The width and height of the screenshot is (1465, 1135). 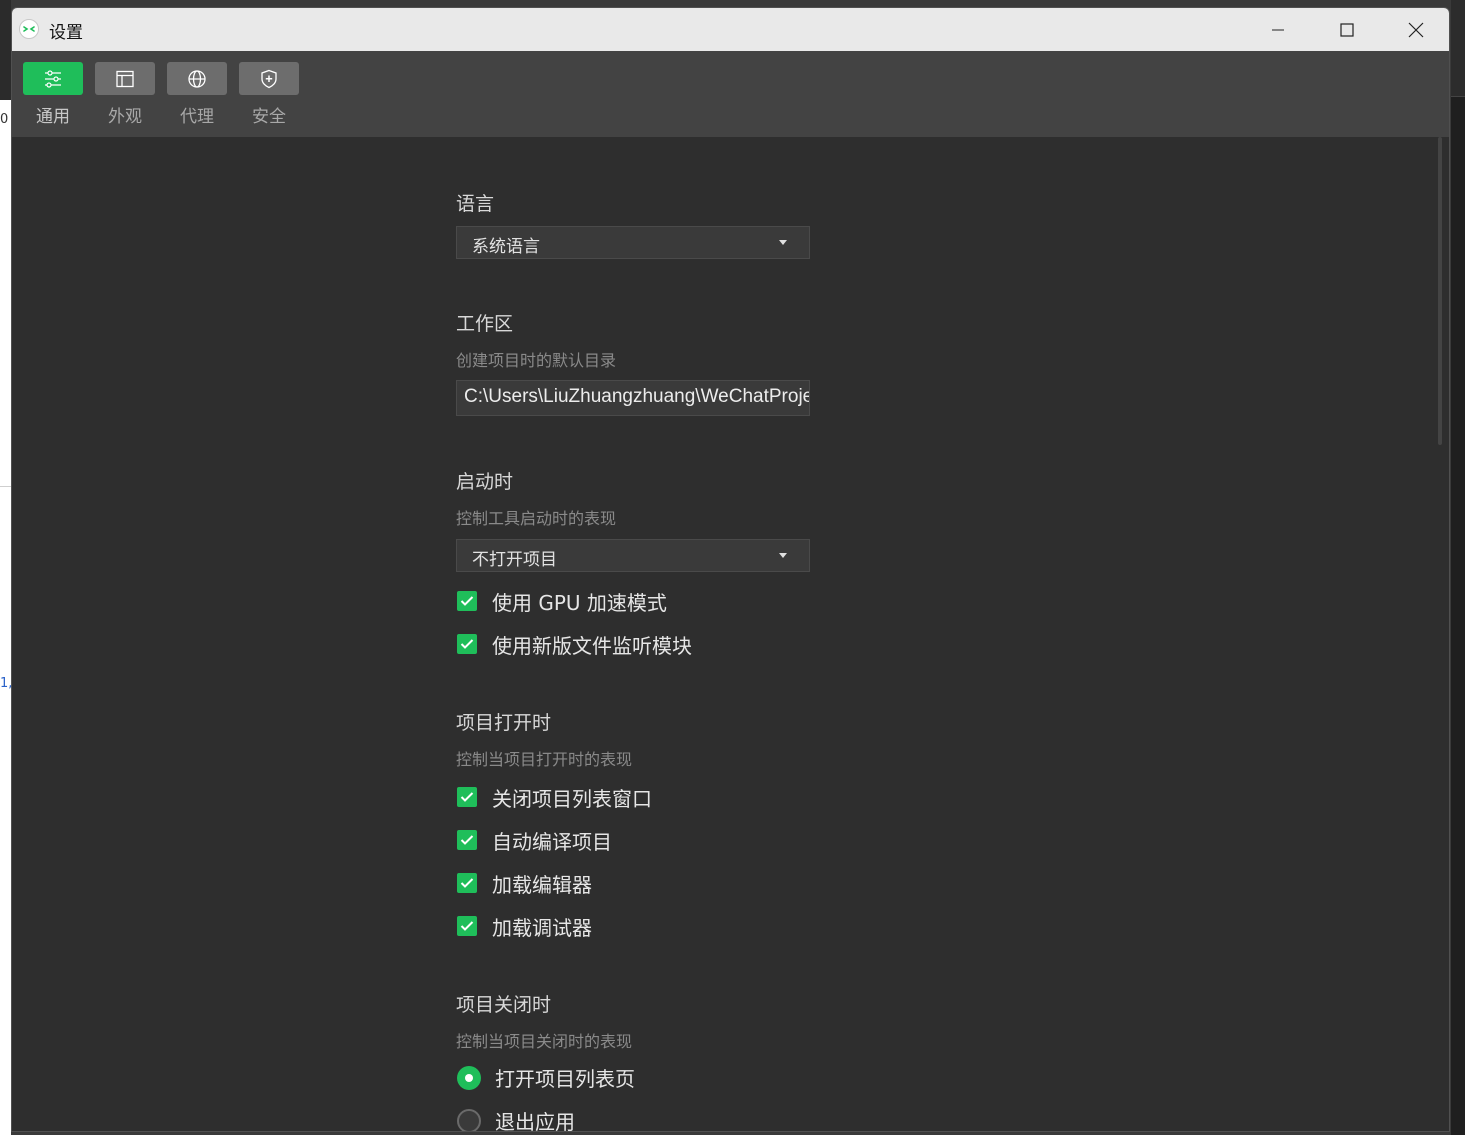 I want to click on window-title: 设置, so click(x=66, y=33).